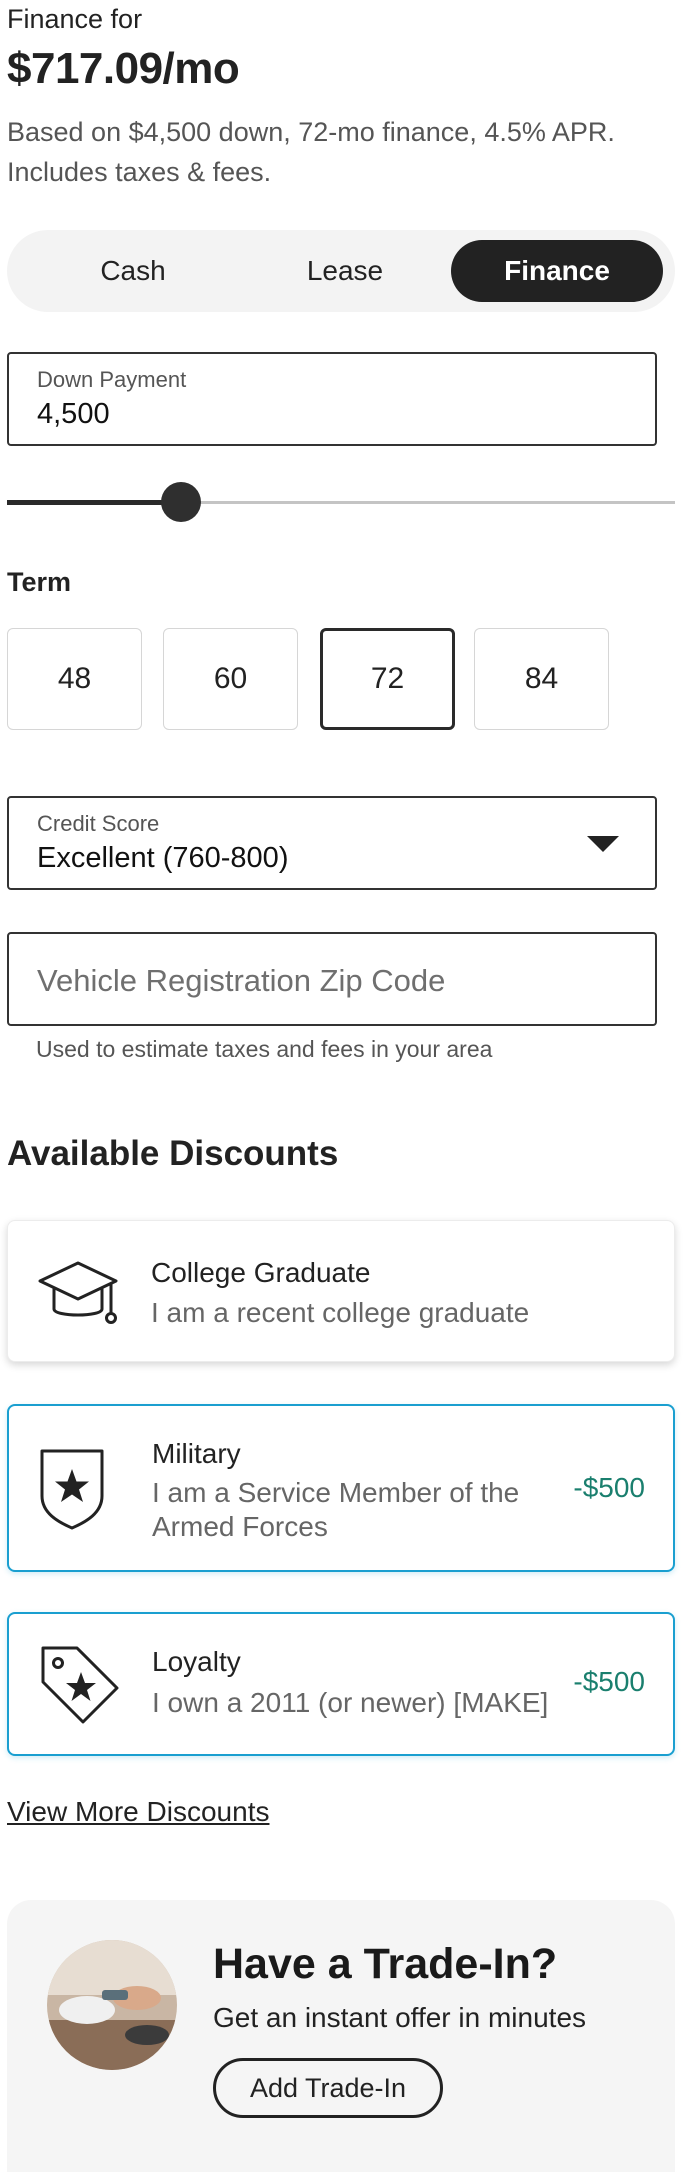 The image size is (690, 2172). Describe the element at coordinates (341, 502) in the screenshot. I see `down-payment-slider` at that location.